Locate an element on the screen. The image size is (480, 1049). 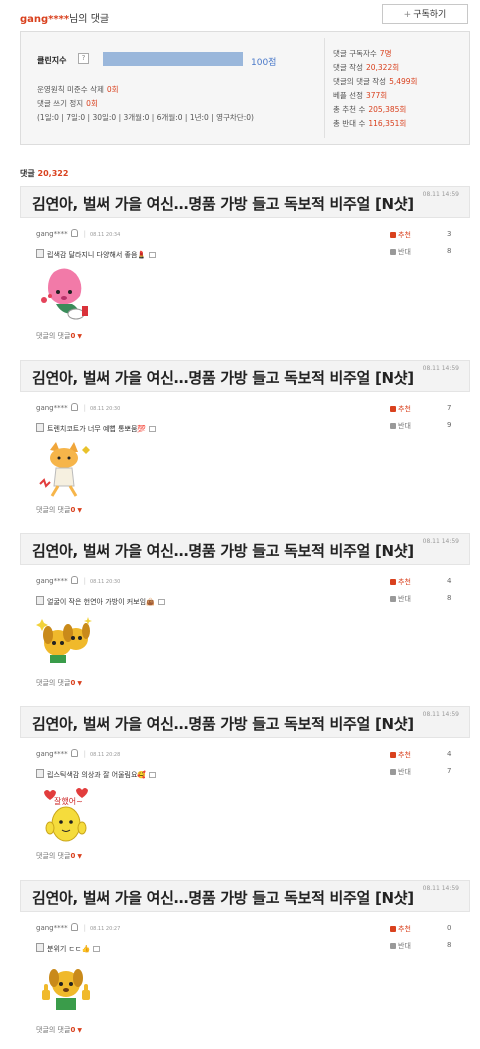
dislike-count: 7 is located at coordinates (449, 771).